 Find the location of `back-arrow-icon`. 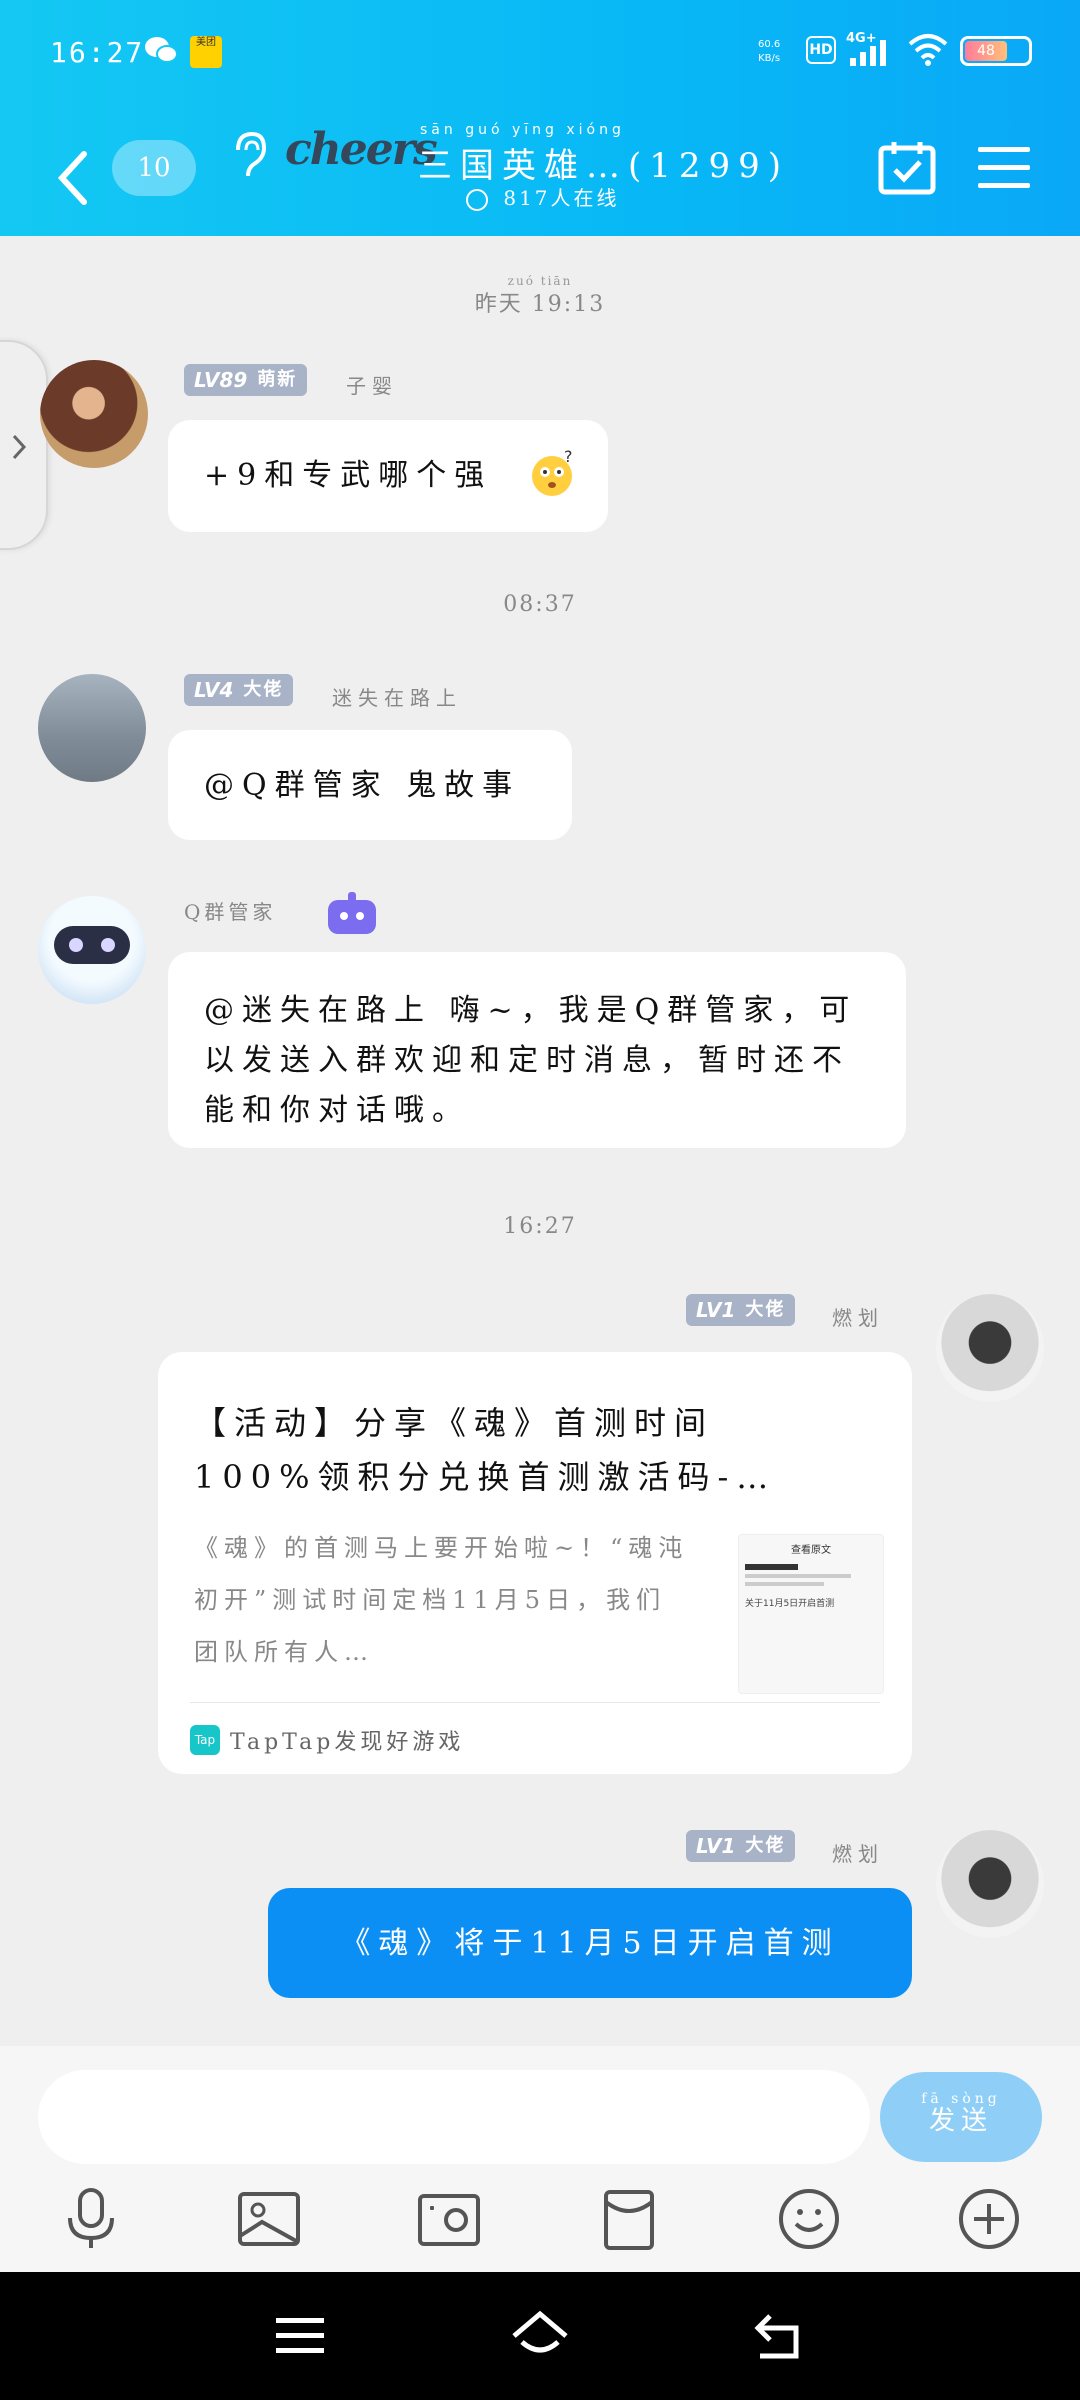

back-arrow-icon is located at coordinates (74, 178).